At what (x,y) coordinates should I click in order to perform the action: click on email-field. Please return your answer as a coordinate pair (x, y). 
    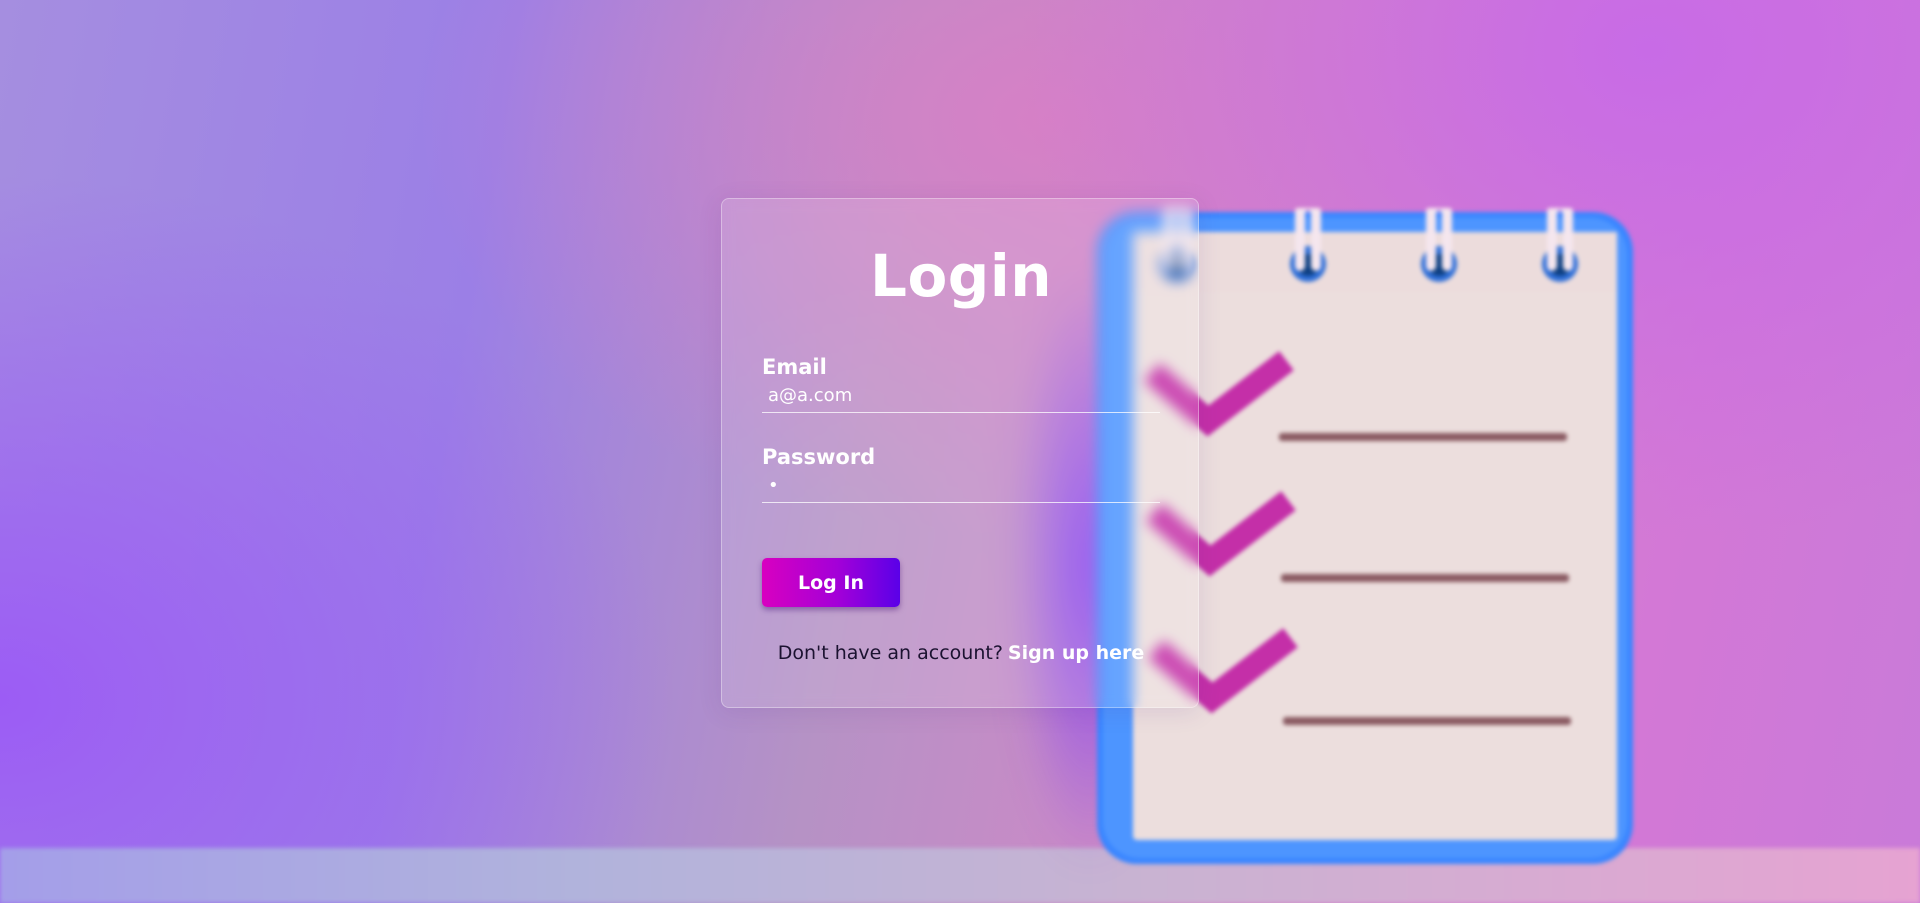
    Looking at the image, I should click on (961, 396).